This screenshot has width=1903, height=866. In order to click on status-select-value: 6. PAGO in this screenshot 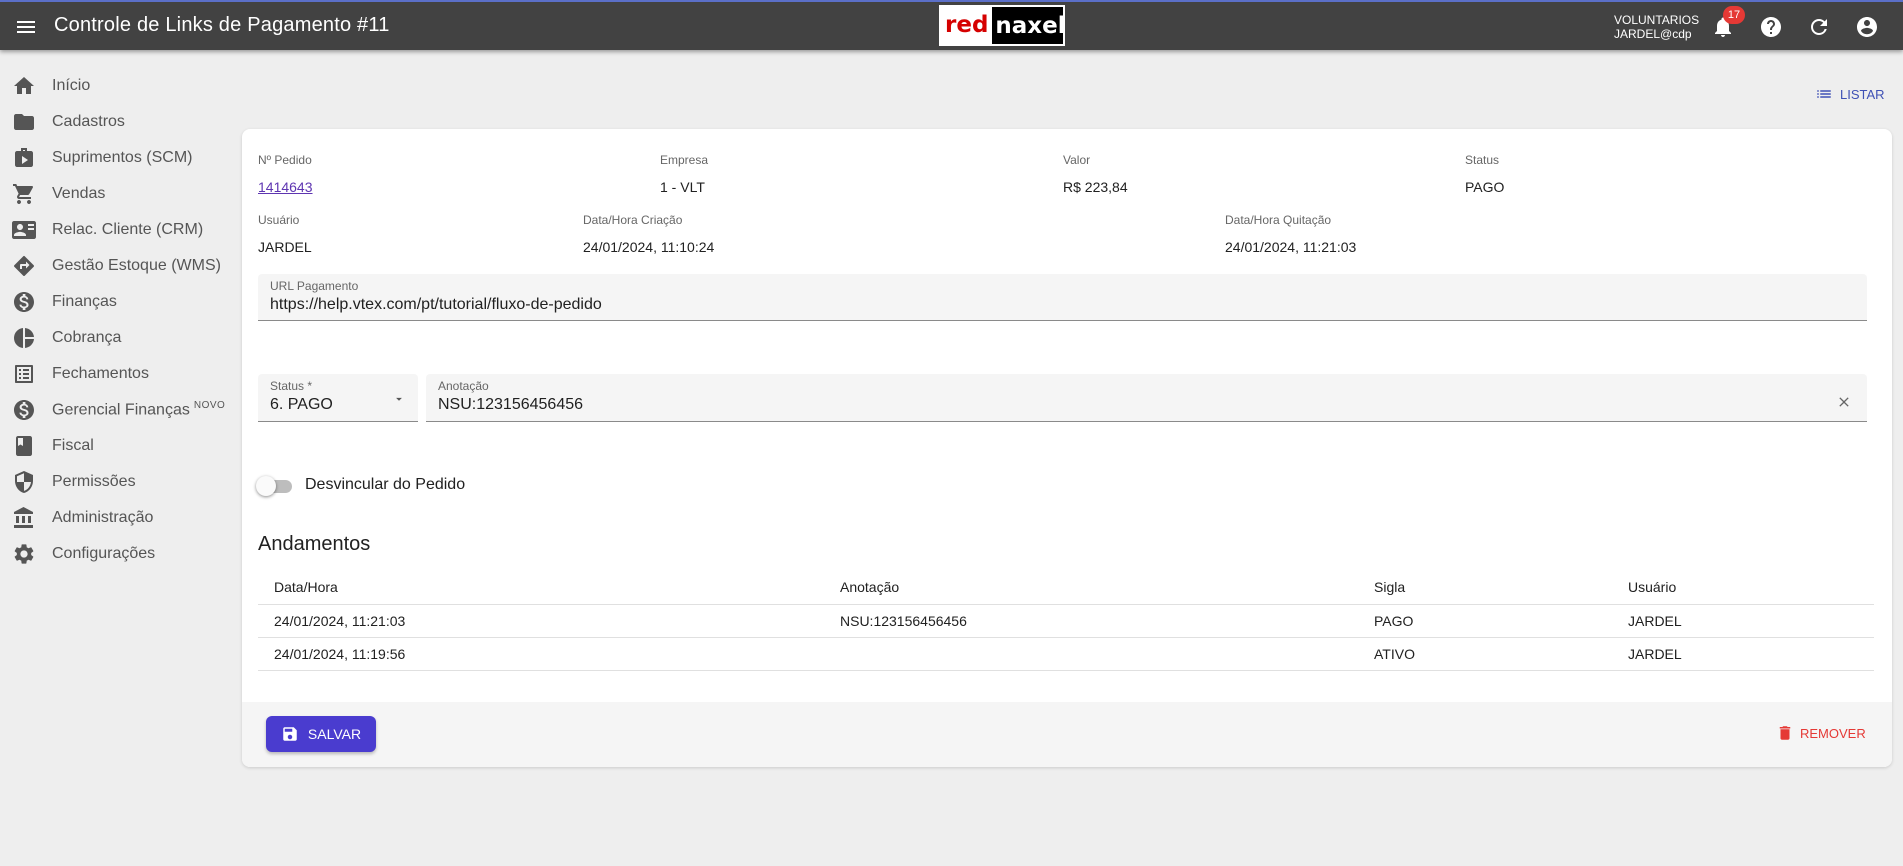, I will do `click(301, 404)`.